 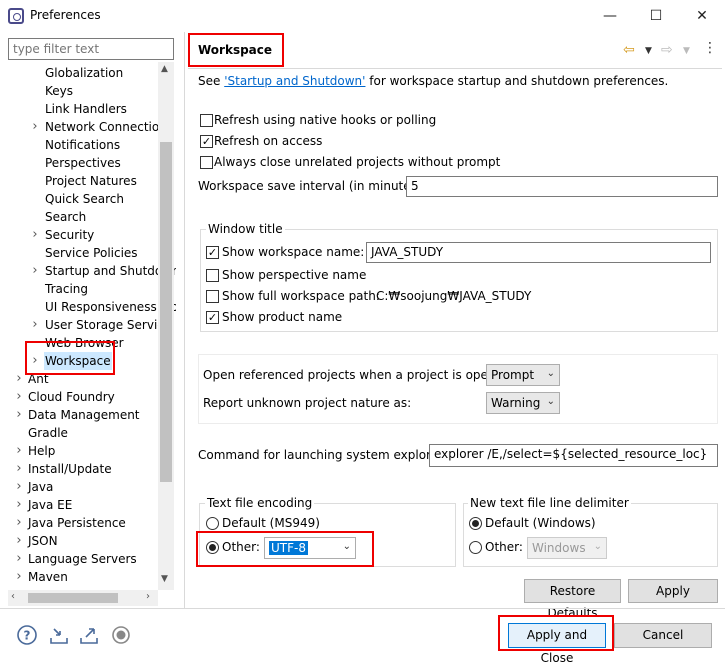 What do you see at coordinates (556, 633) in the screenshot?
I see `apply-close-highlight-box` at bounding box center [556, 633].